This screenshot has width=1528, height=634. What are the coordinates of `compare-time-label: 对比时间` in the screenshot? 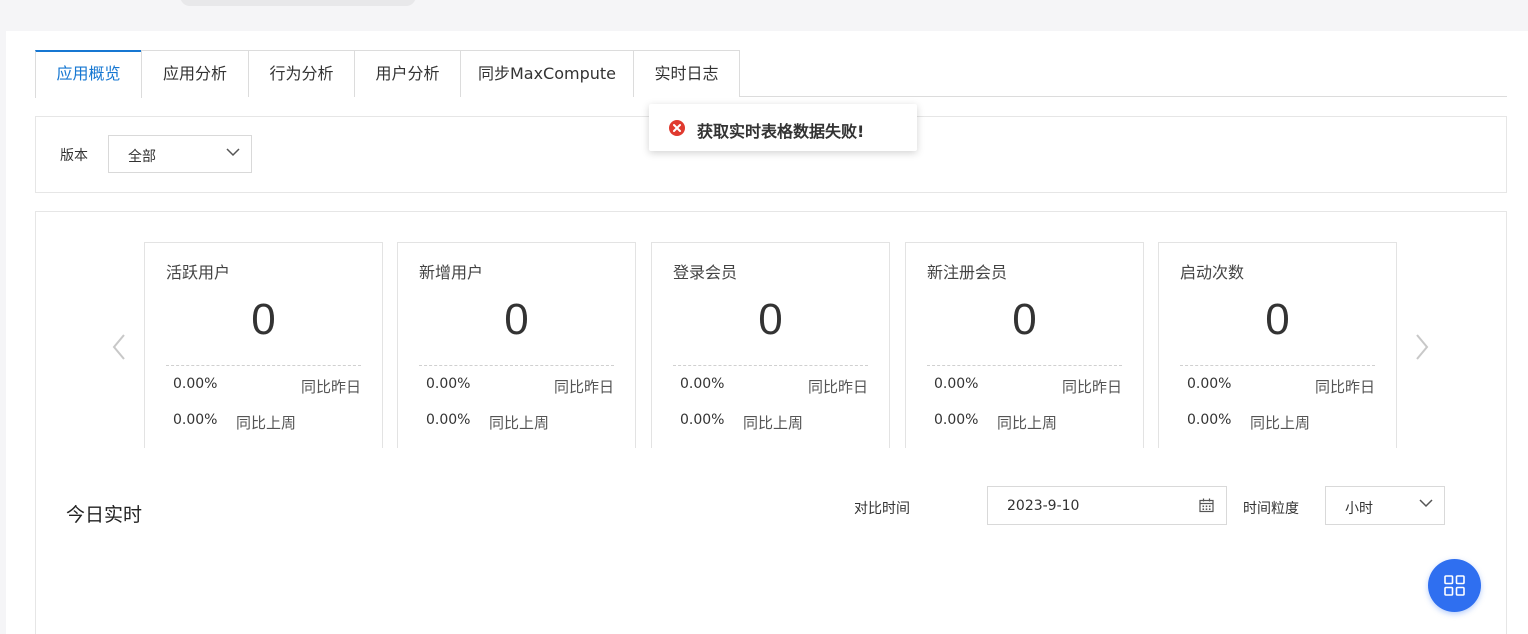 It's located at (882, 509).